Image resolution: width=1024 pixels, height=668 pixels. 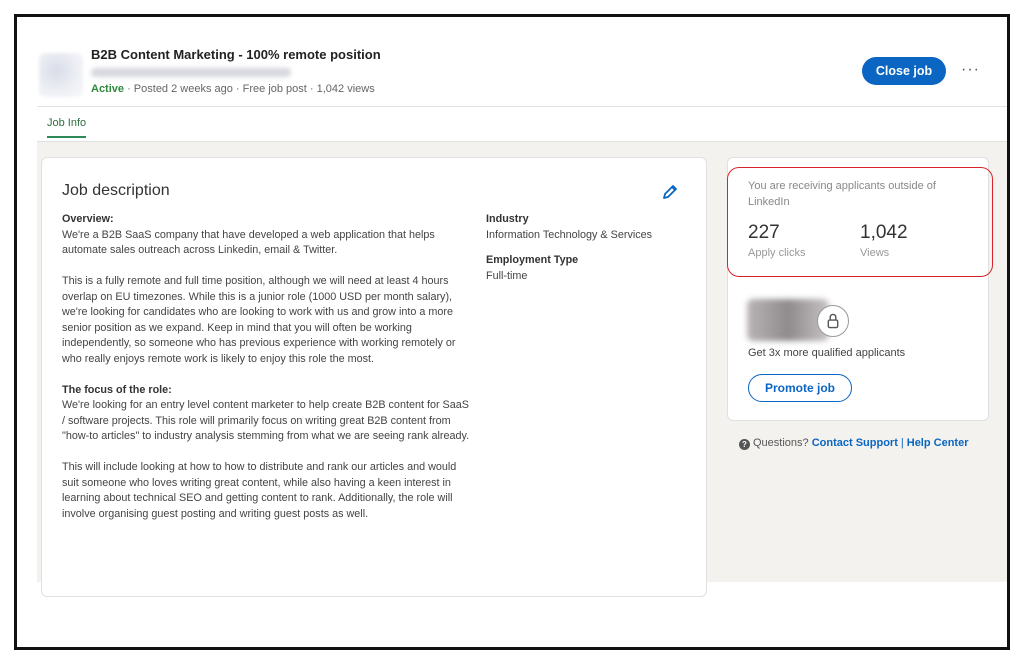 I want to click on views-value: 1,042, so click(x=884, y=232).